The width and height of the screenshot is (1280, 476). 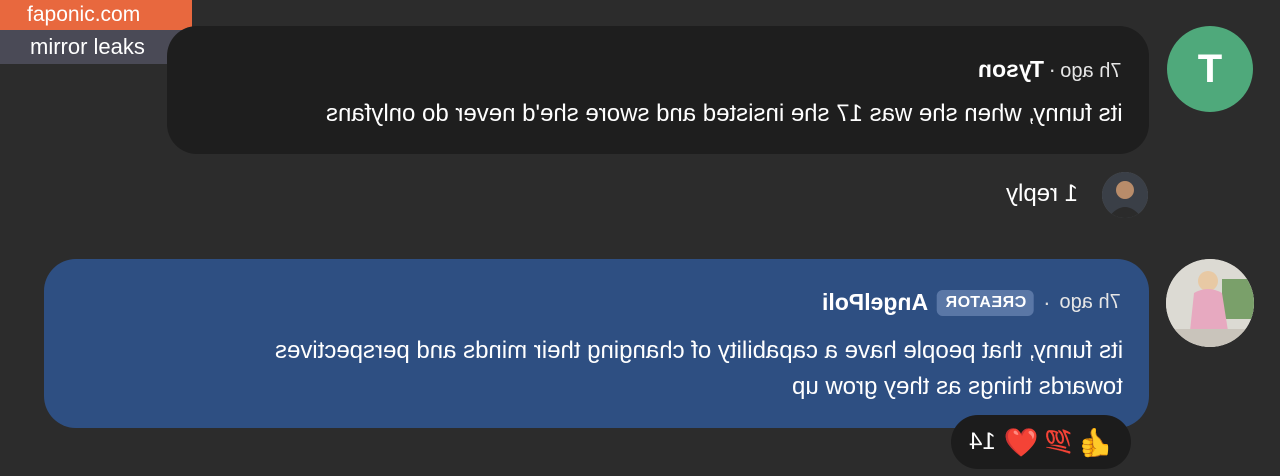 I want to click on reactions-pill: 👍 💯 ❤️ 14, so click(x=1041, y=442).